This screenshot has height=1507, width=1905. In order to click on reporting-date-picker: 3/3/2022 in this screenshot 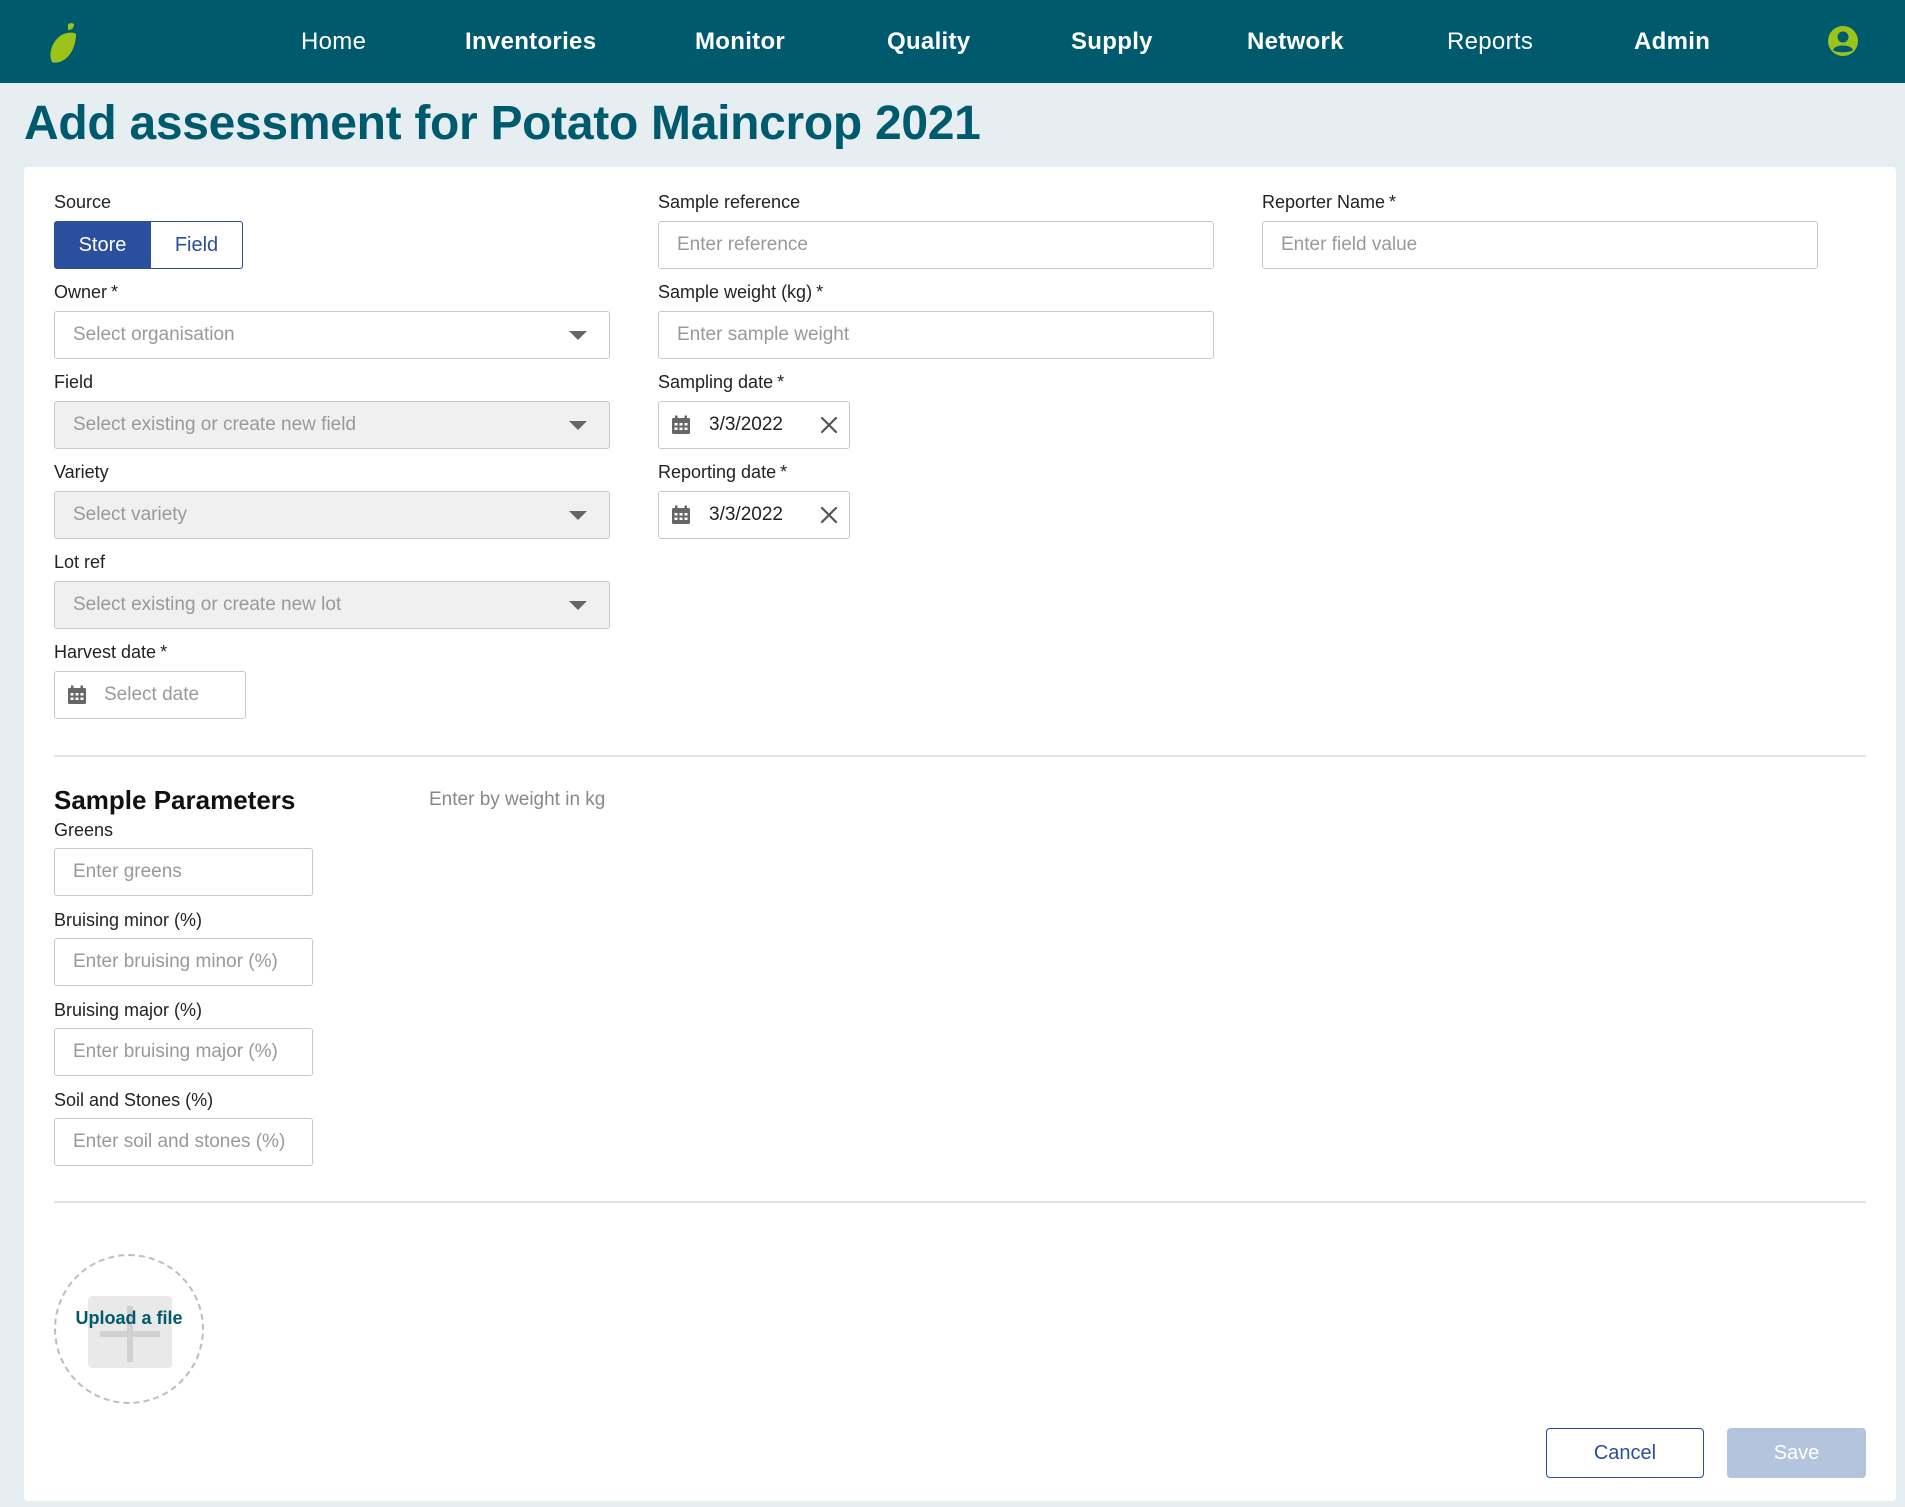, I will do `click(754, 515)`.